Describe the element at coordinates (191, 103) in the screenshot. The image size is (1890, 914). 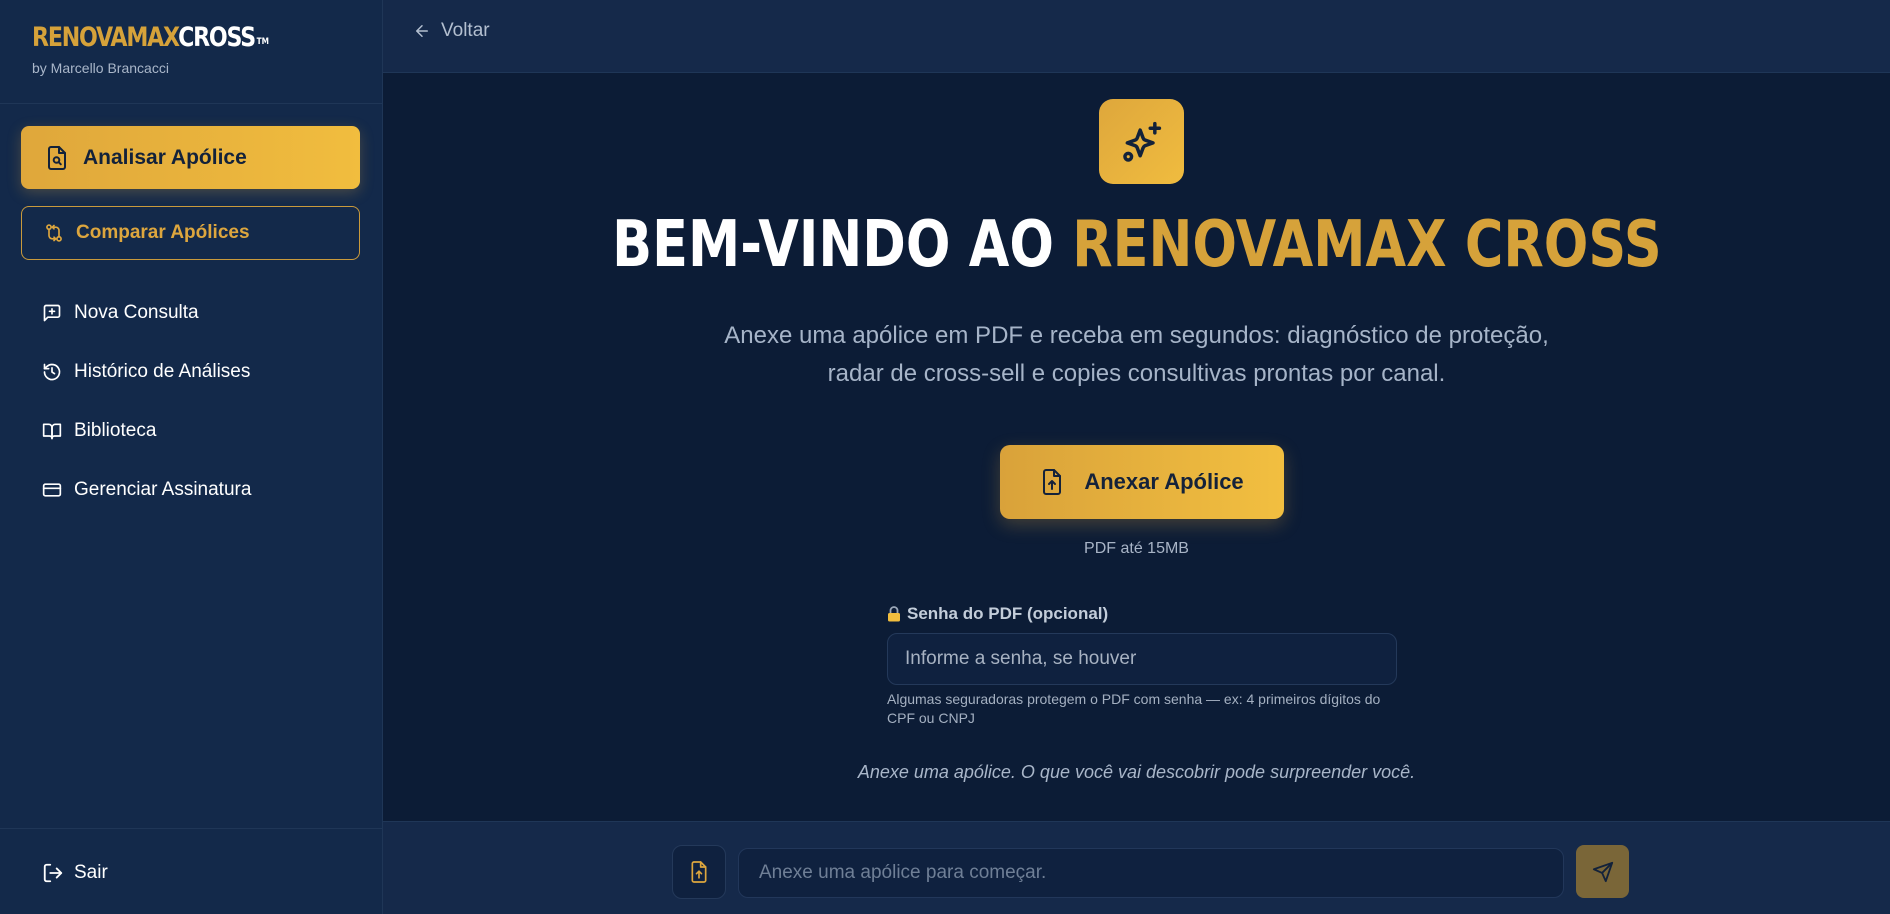
I see `sidebar-divider` at that location.